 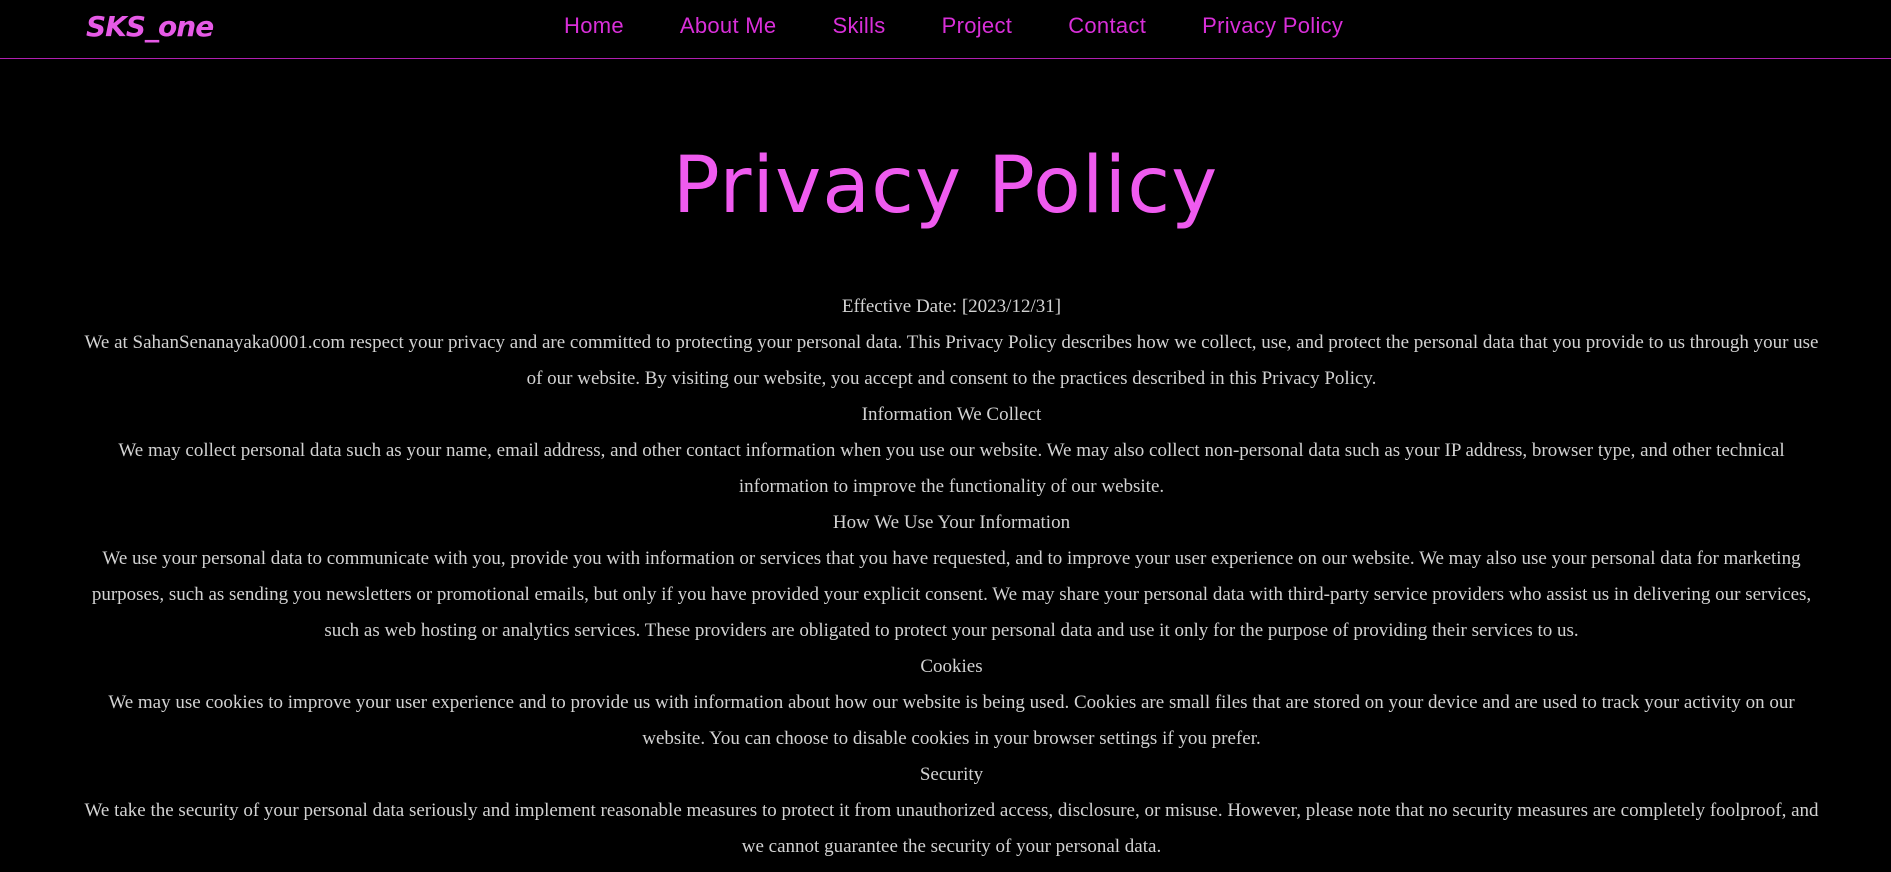 What do you see at coordinates (951, 666) in the screenshot?
I see `section-heading-cookies: Cookies` at bounding box center [951, 666].